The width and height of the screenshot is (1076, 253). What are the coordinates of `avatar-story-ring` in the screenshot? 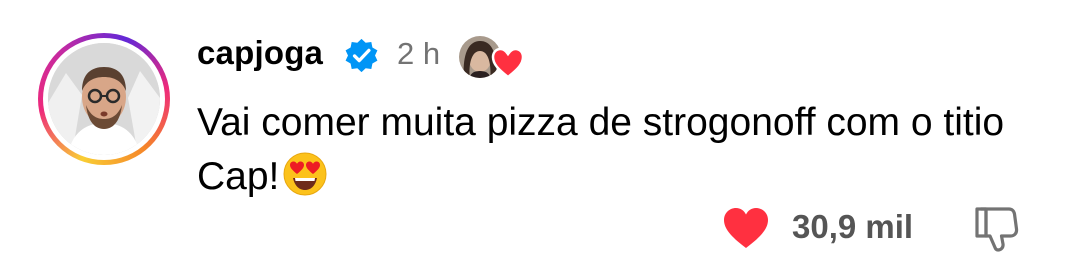 It's located at (104, 99).